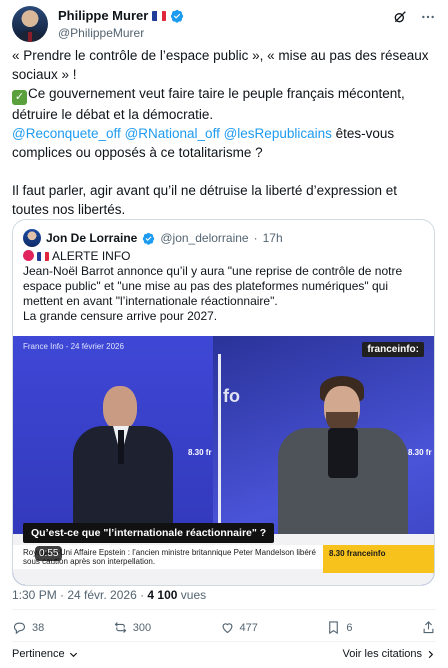  Describe the element at coordinates (91, 256) in the screenshot. I see `alert-label: ALERTE INFO` at that location.